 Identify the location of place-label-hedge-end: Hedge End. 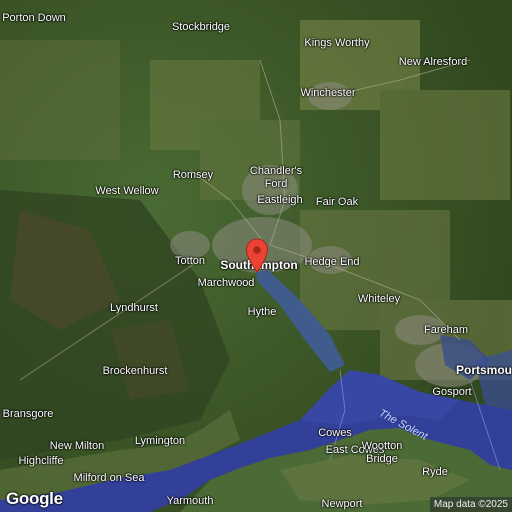
(332, 262).